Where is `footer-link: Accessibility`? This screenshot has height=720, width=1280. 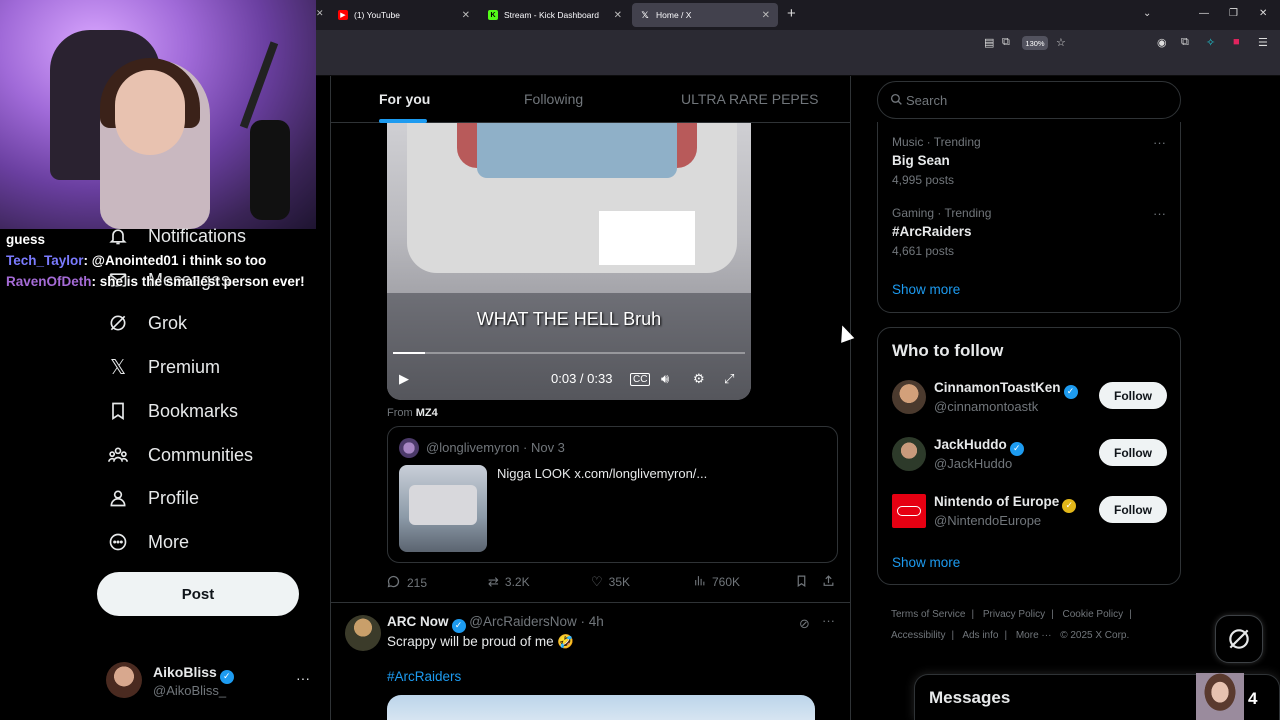 footer-link: Accessibility is located at coordinates (918, 635).